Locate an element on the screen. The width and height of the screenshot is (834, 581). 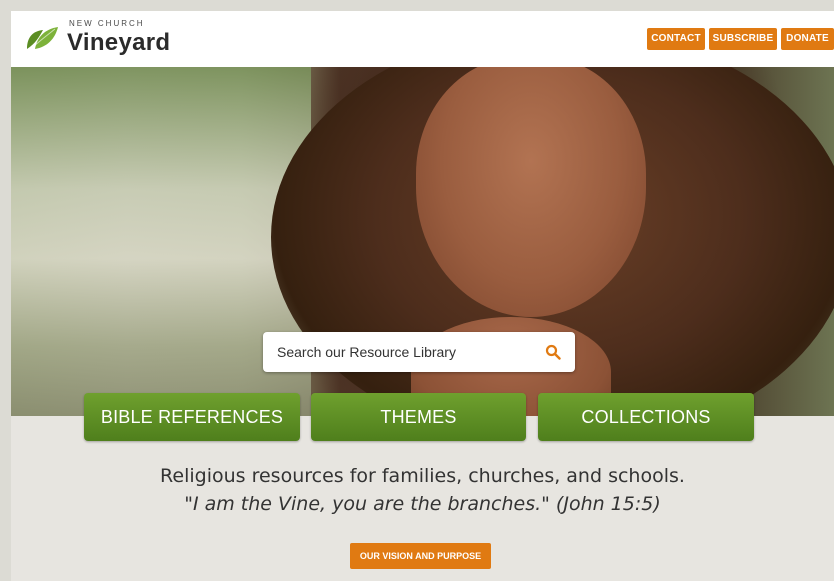
search-box is located at coordinates (419, 352).